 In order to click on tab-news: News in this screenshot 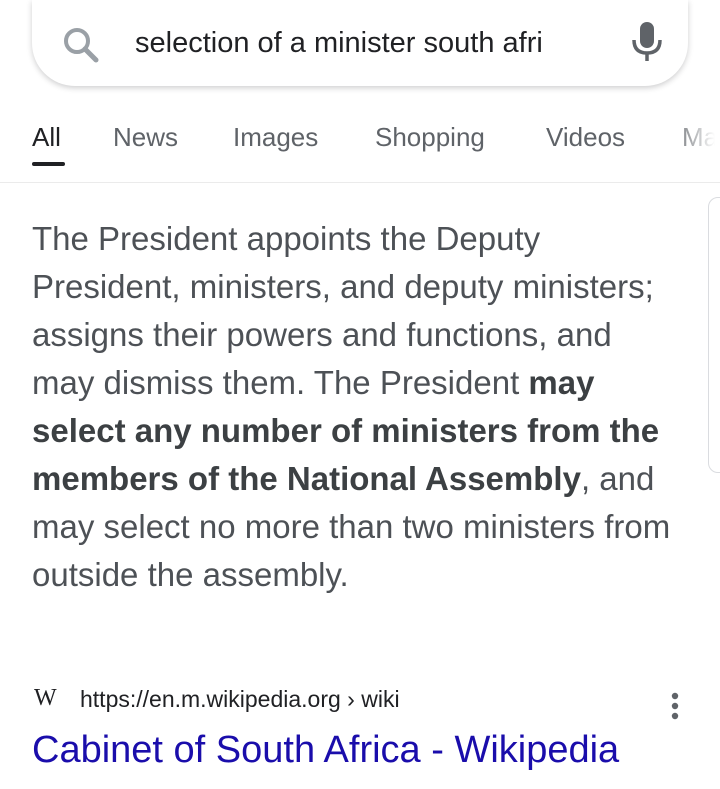, I will do `click(145, 137)`.